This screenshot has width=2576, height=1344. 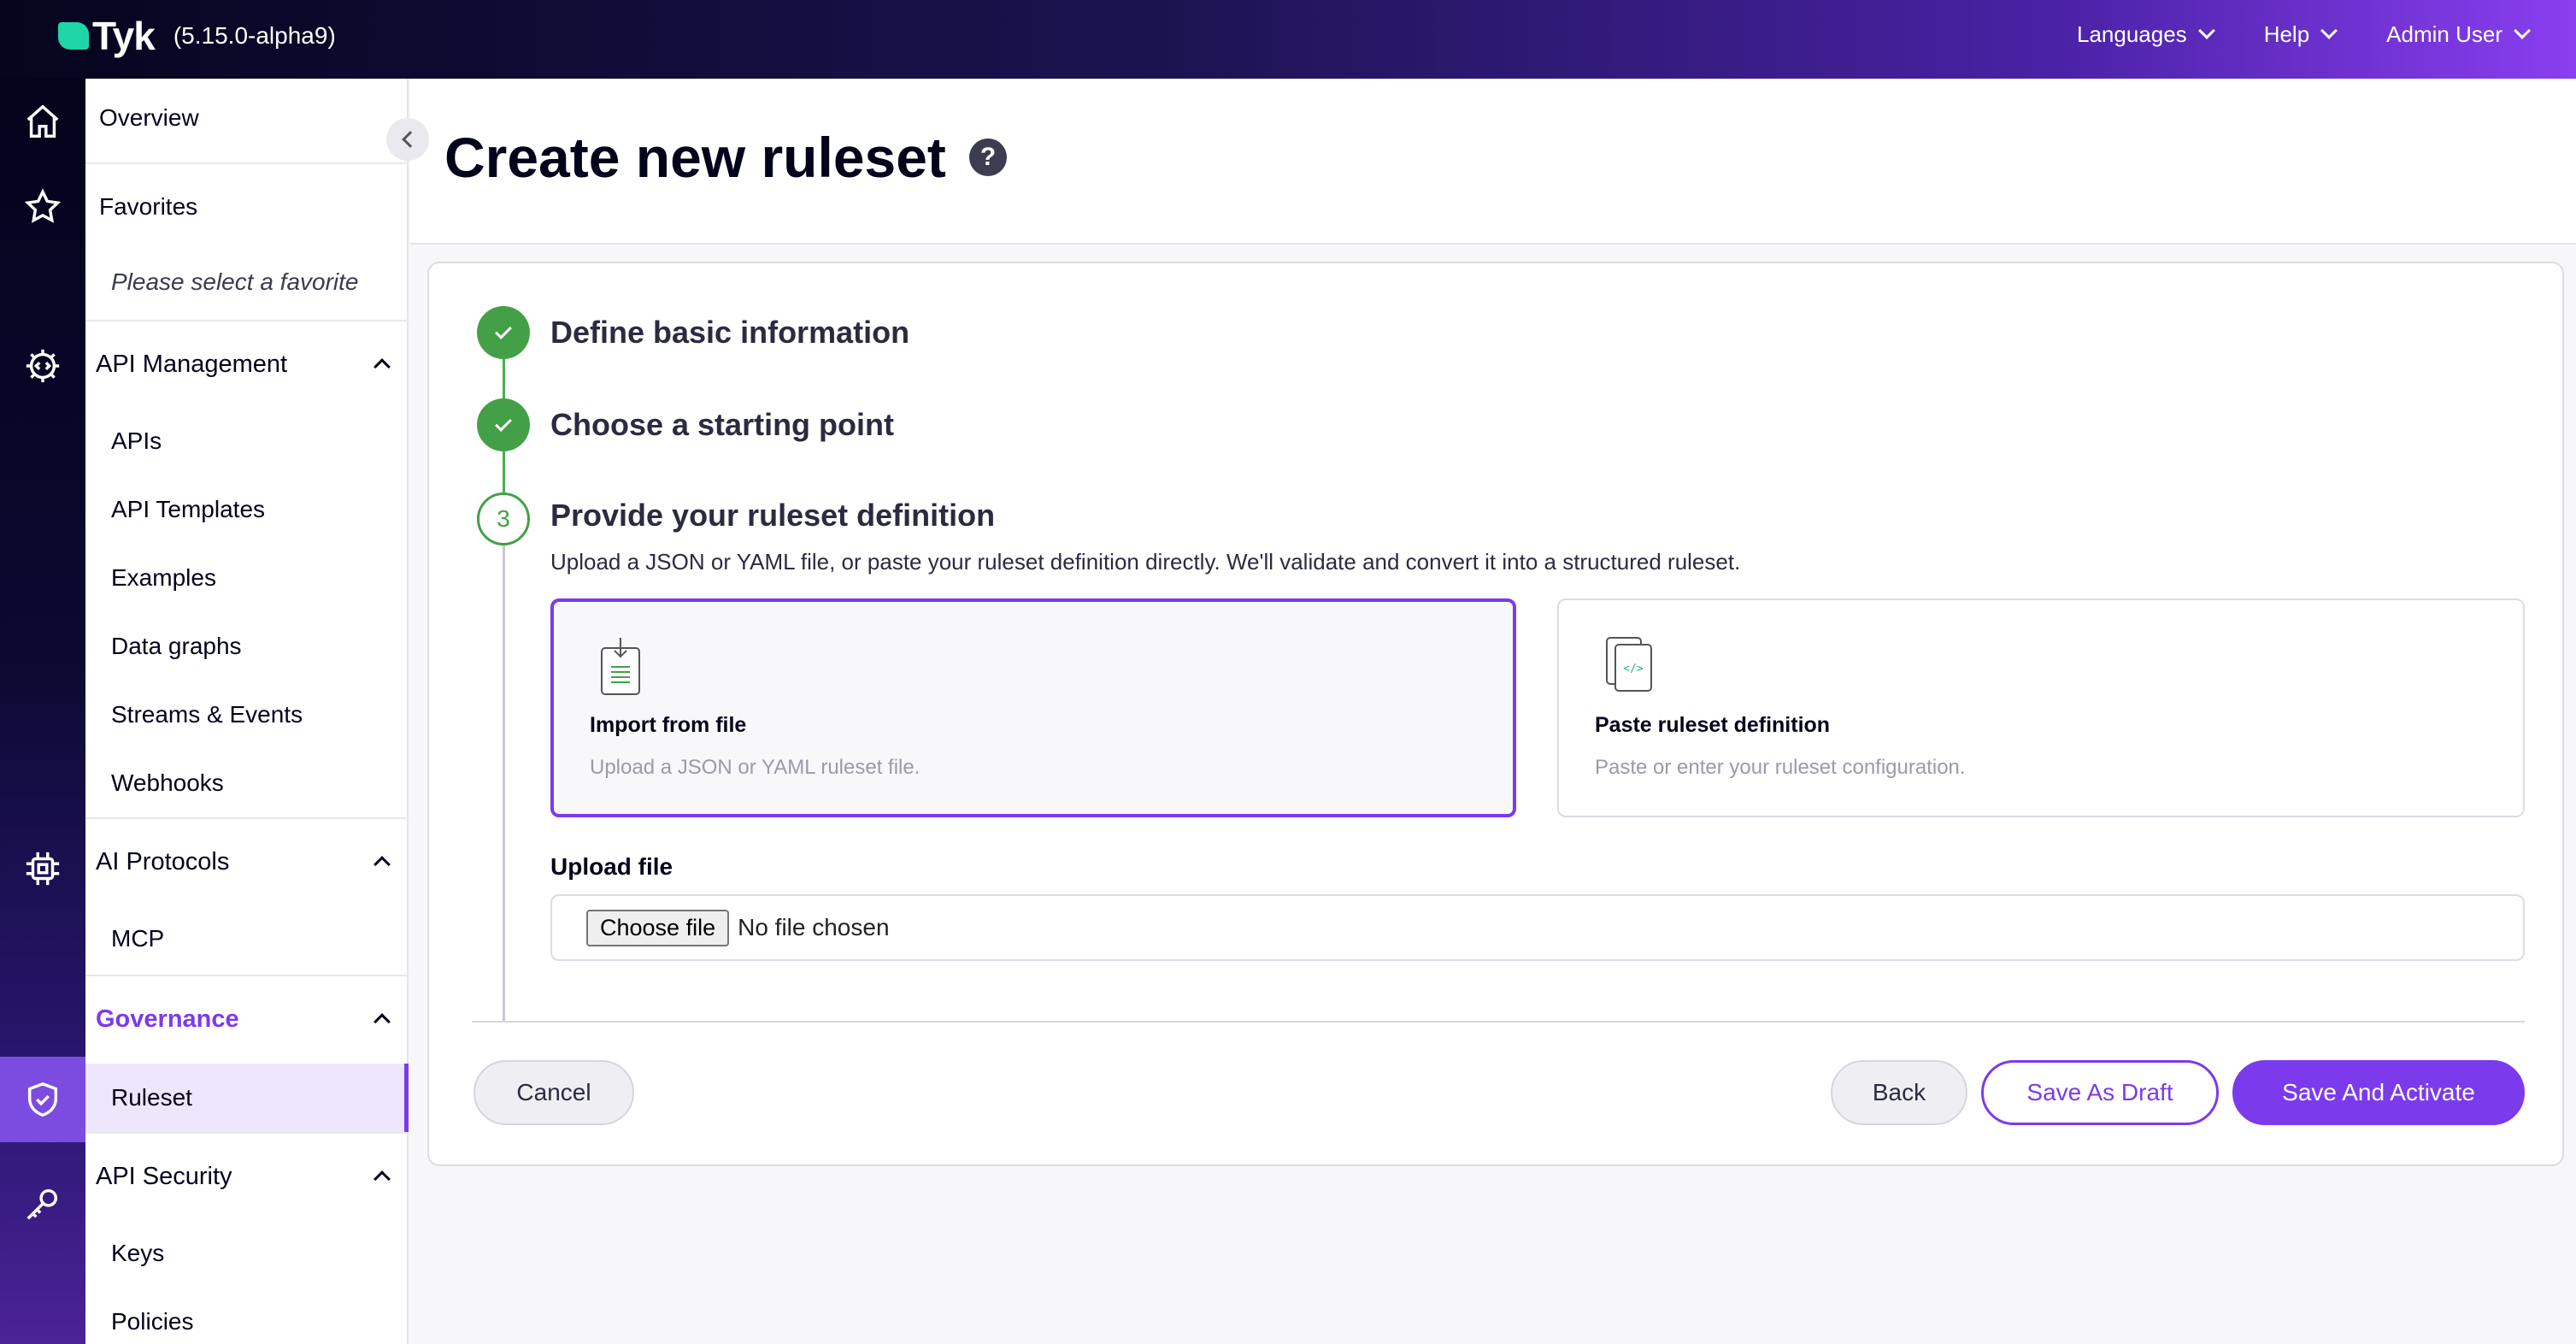 I want to click on sidebar-item-mcp: MCP, so click(x=247, y=939).